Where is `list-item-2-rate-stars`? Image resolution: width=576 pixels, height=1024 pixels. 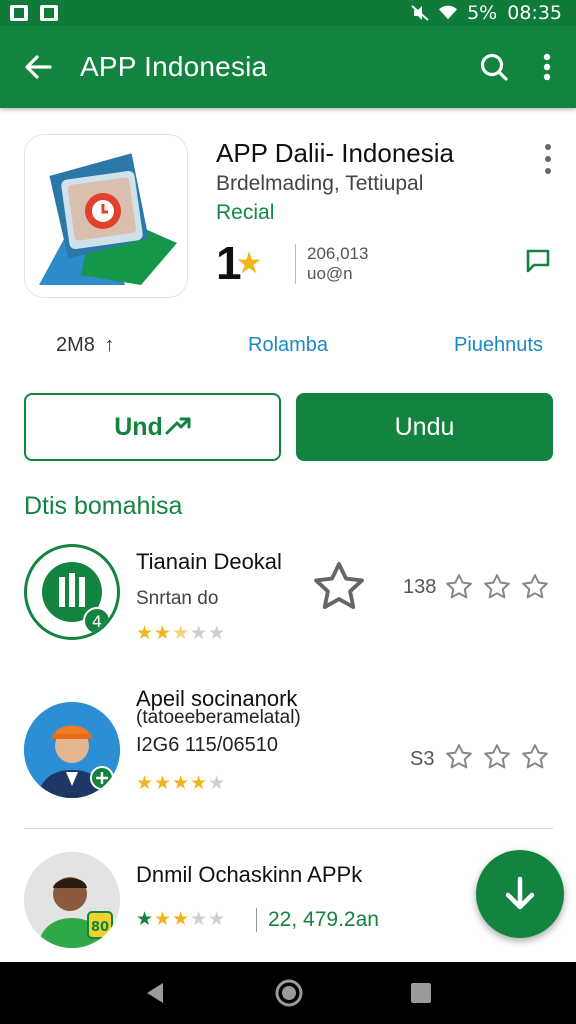
list-item-2-rate-stars is located at coordinates (497, 757).